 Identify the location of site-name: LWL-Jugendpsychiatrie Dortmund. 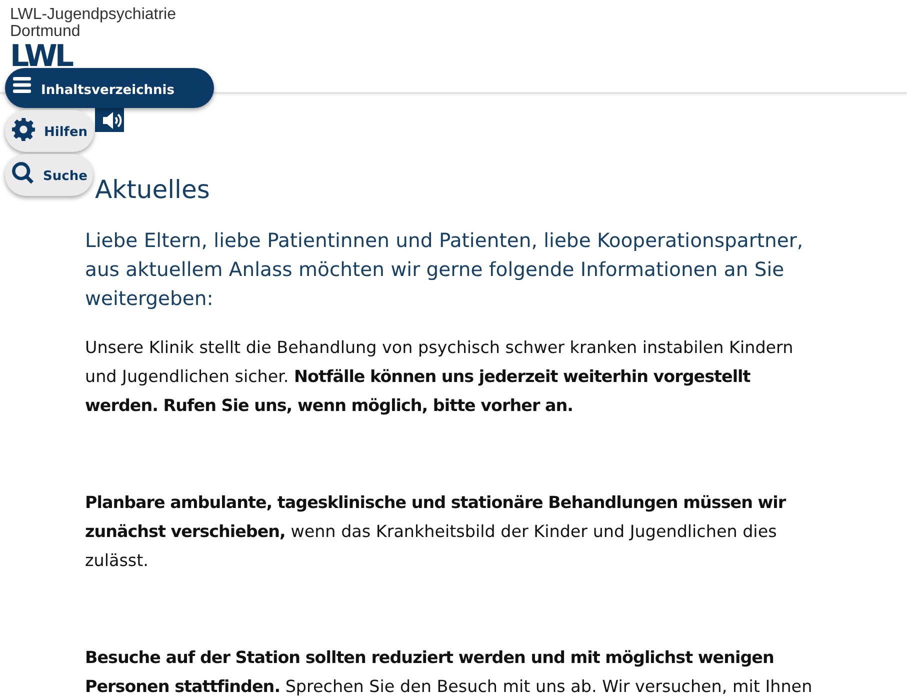
(94, 23).